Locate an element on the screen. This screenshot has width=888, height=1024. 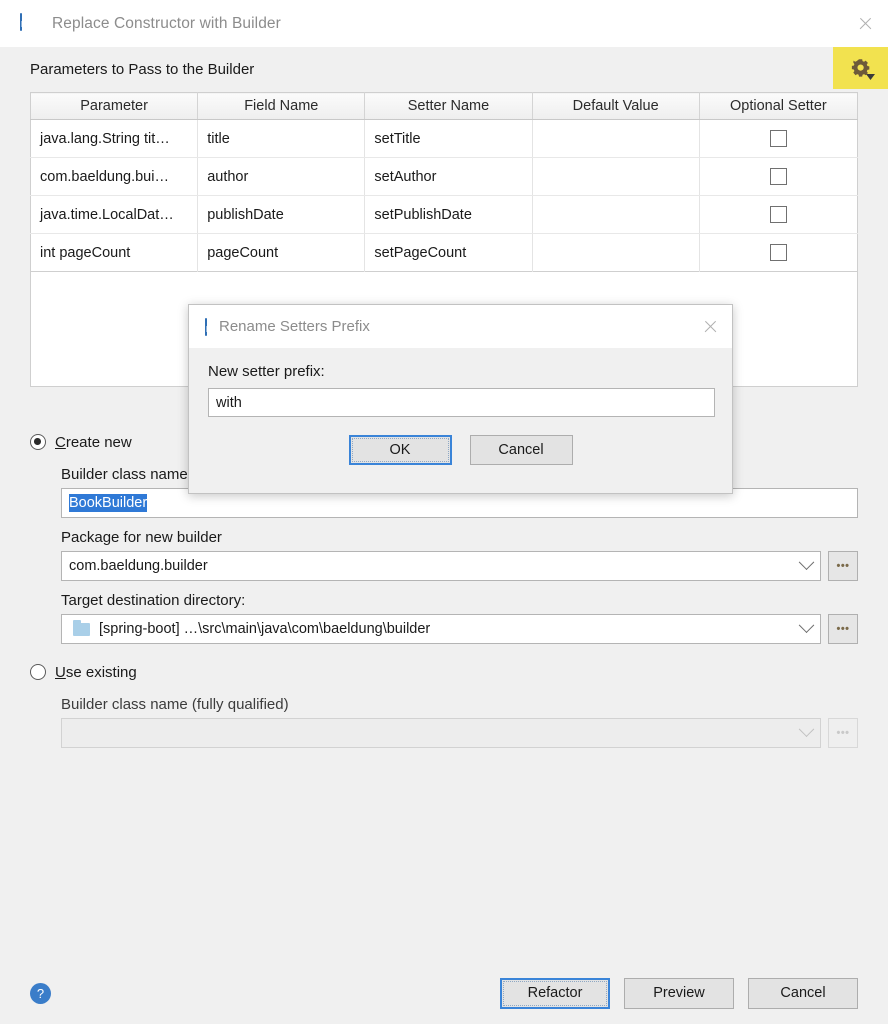
package-row: com.baeldung.builder ••• is located at coordinates (459, 566).